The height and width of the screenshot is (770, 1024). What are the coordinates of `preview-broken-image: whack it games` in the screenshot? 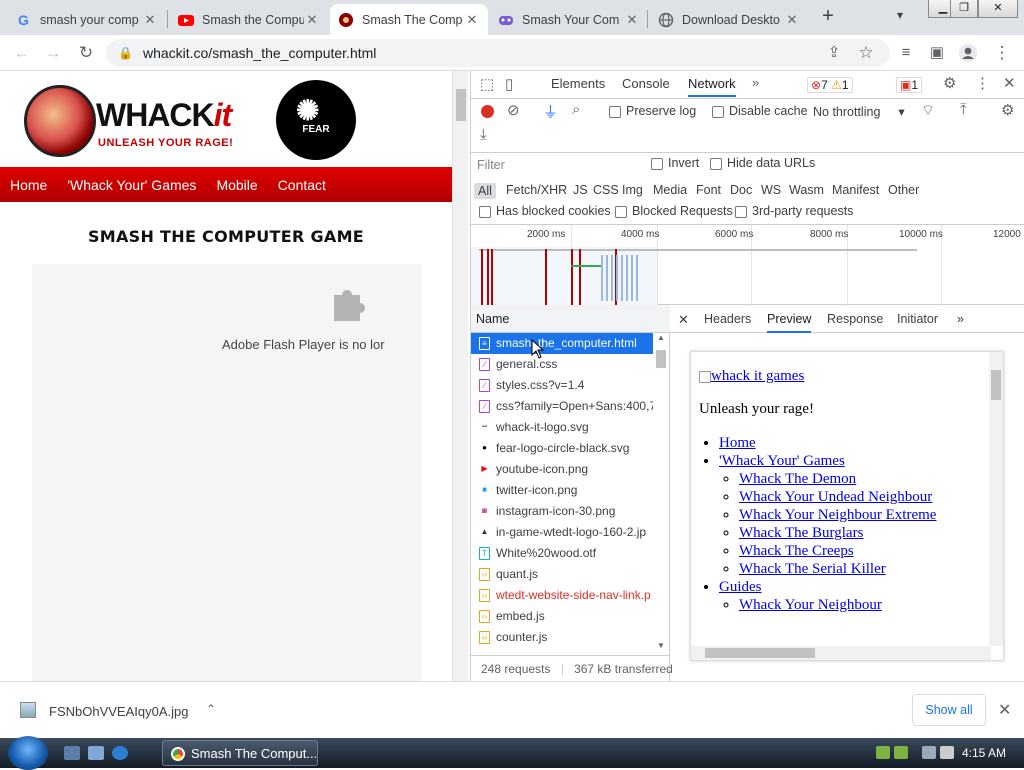 It's located at (844, 376).